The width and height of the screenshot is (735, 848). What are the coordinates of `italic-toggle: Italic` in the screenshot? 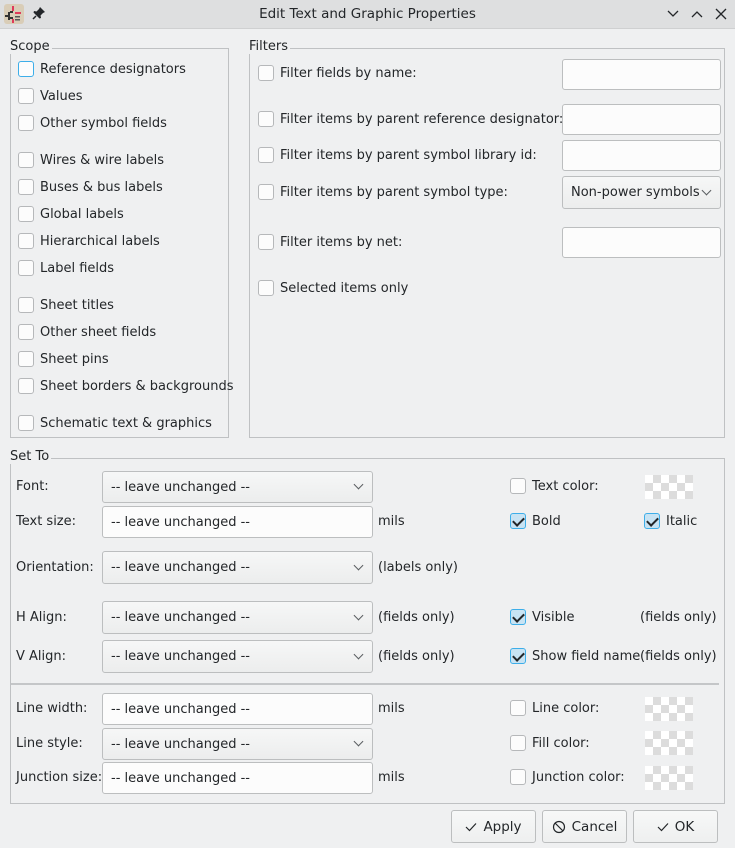 It's located at (670, 521).